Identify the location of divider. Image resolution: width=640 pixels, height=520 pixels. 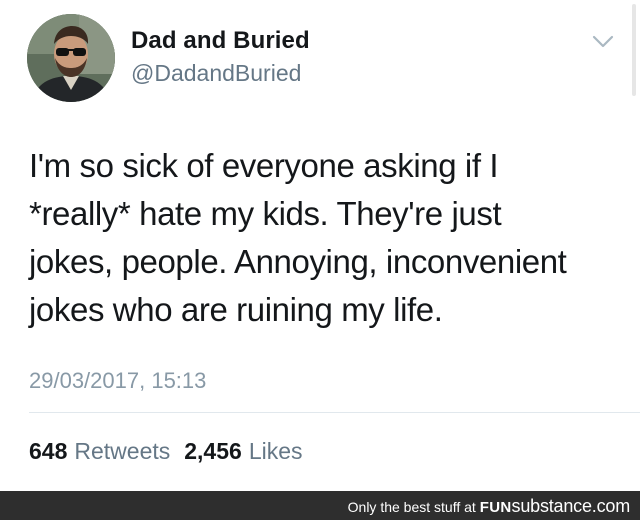
(334, 412).